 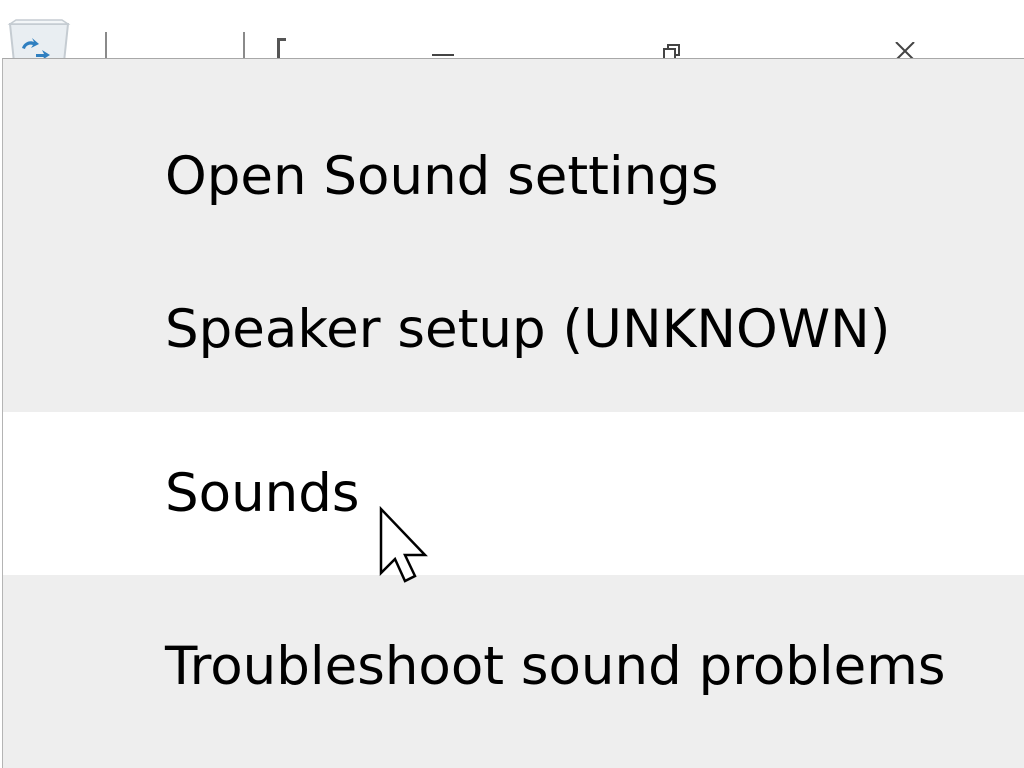 What do you see at coordinates (442, 176) in the screenshot?
I see `menu-item-label: Open Sound settings` at bounding box center [442, 176].